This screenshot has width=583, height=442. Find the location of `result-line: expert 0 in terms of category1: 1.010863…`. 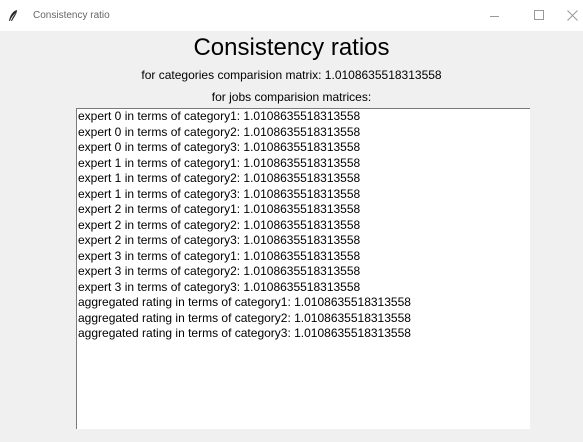

result-line: expert 0 in terms of category1: 1.010863… is located at coordinates (219, 116).